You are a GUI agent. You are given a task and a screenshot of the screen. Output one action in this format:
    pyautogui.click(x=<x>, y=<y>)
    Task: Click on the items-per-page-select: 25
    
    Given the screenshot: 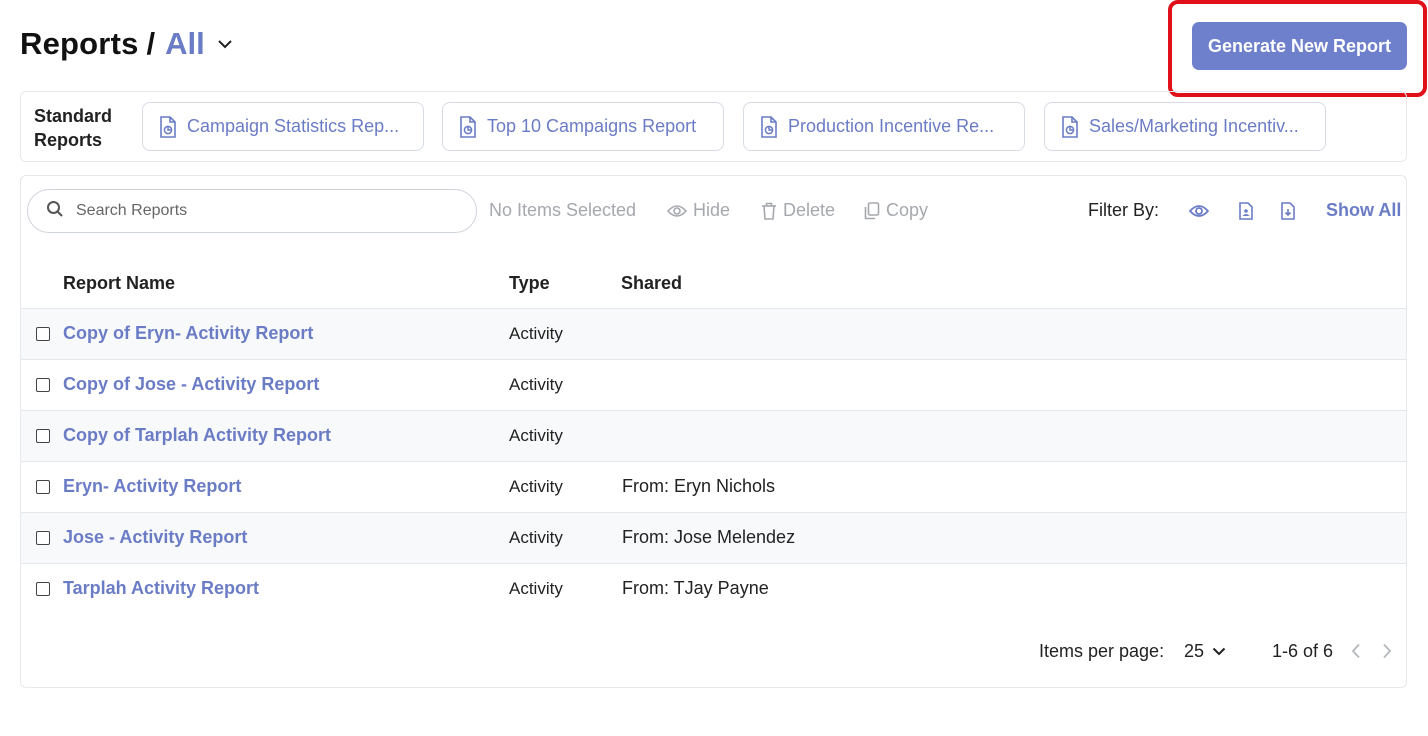 What is the action you would take?
    pyautogui.click(x=1205, y=651)
    